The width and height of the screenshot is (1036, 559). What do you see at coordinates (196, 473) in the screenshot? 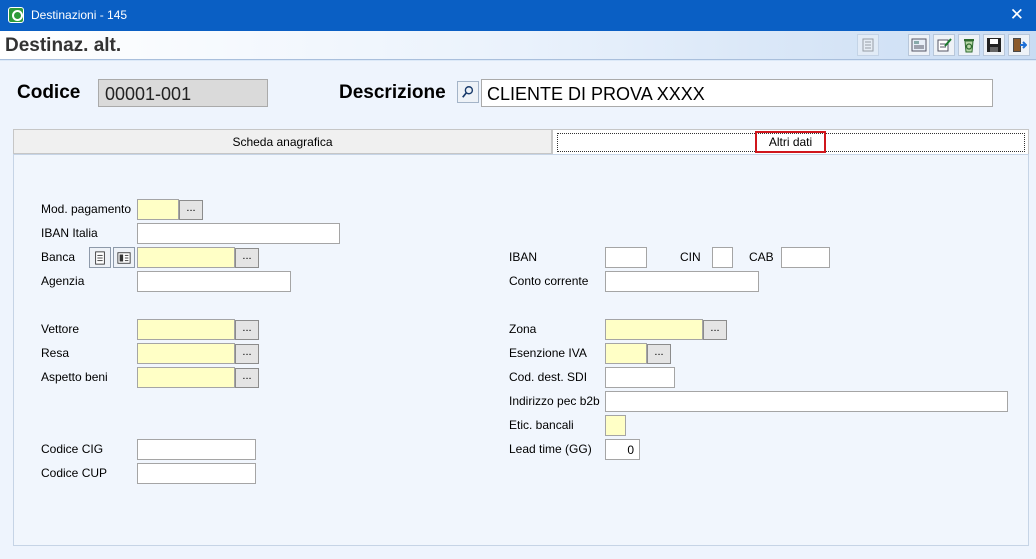
I see `codice-cup-field` at bounding box center [196, 473].